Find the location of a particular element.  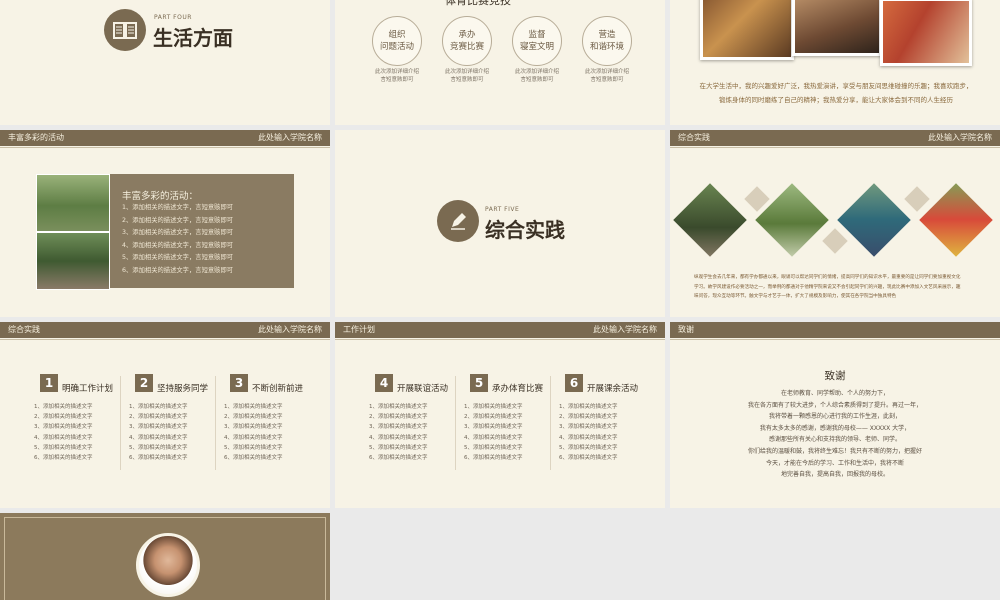

avatar is located at coordinates (168, 565).